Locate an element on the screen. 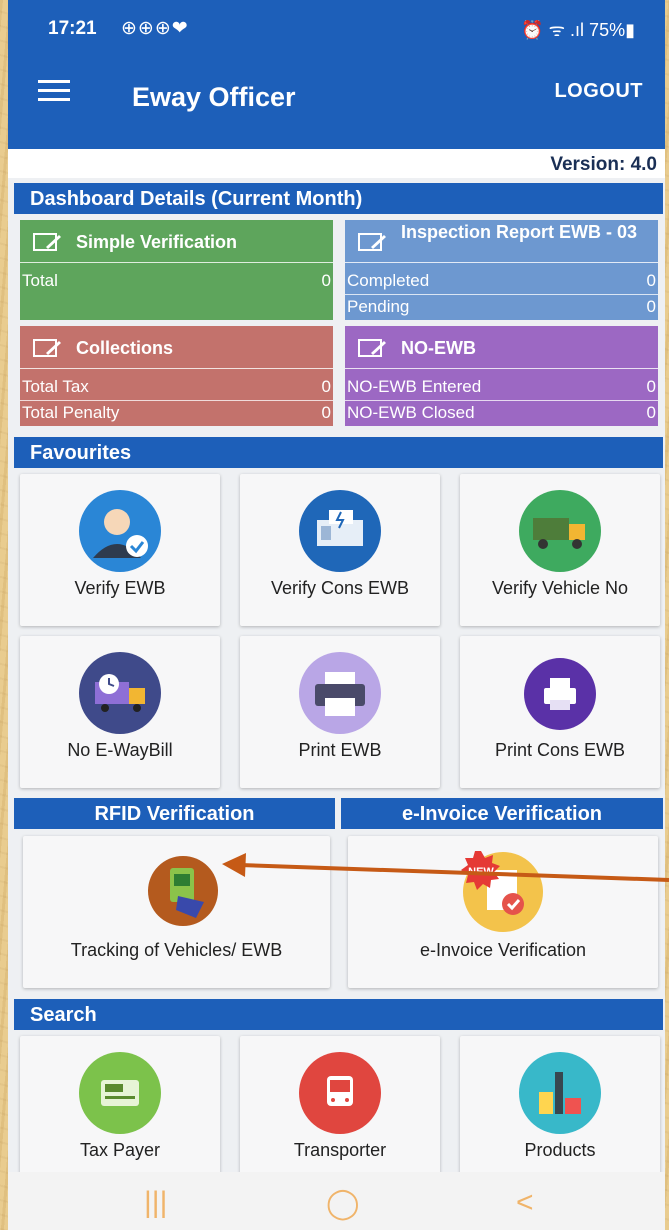 This screenshot has height=1230, width=669. annotation-arrow is located at coordinates (445, 867).